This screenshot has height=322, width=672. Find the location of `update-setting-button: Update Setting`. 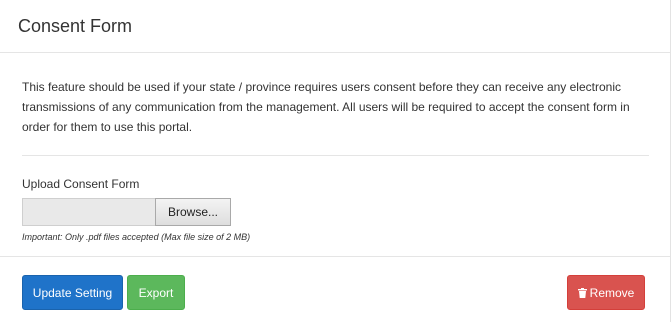

update-setting-button: Update Setting is located at coordinates (72, 292).